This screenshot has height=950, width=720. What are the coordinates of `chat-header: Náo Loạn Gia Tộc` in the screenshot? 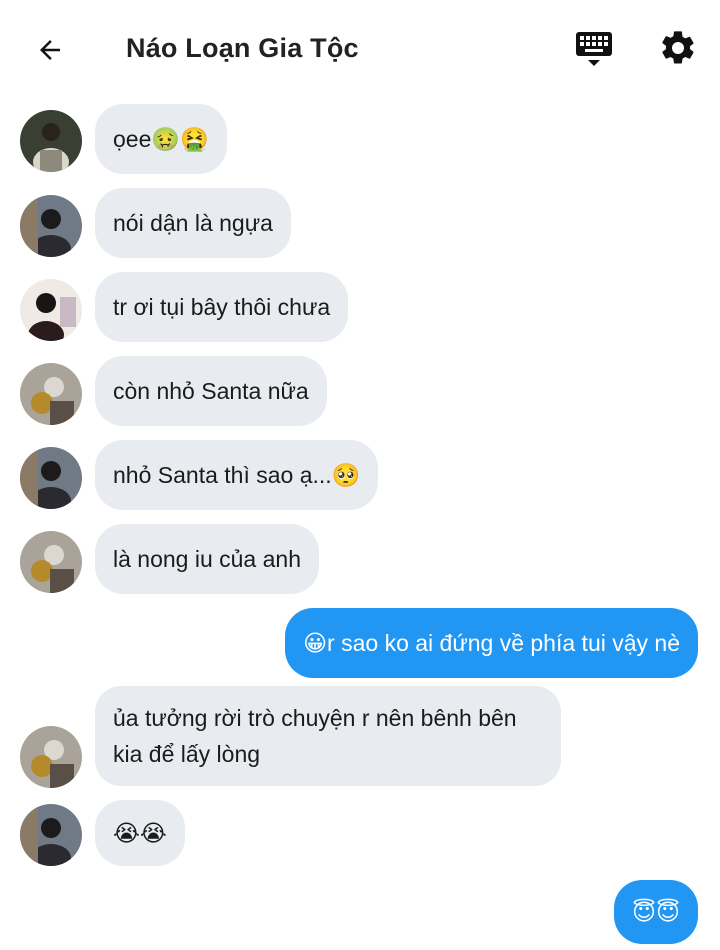 It's located at (360, 50).